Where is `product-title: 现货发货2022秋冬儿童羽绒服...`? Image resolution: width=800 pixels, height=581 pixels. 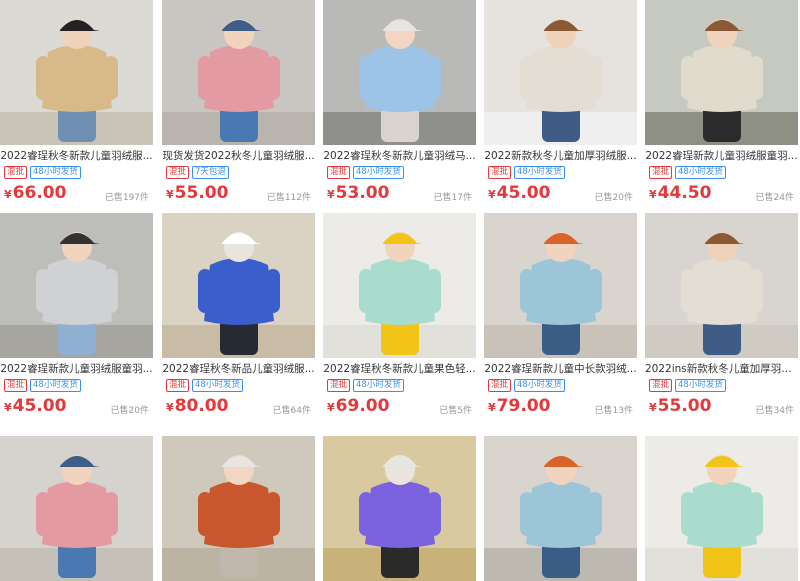
product-title: 现货发货2022秋冬儿童羽绒服... is located at coordinates (238, 156).